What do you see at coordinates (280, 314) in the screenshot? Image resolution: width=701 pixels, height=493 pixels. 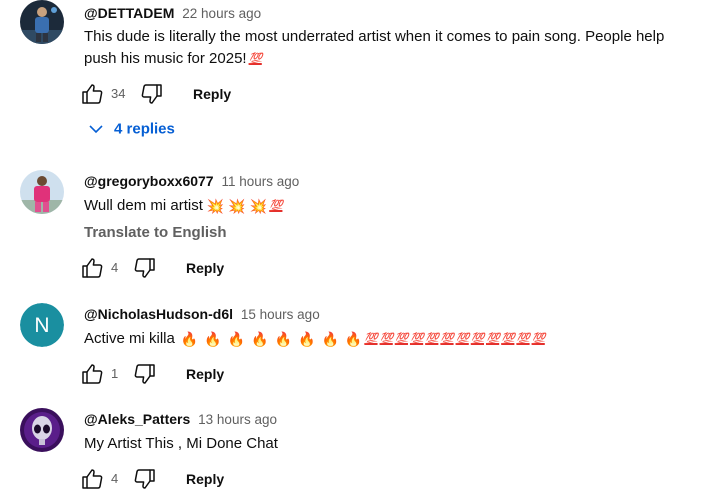 I see `timestamp: 15 hours ago` at bounding box center [280, 314].